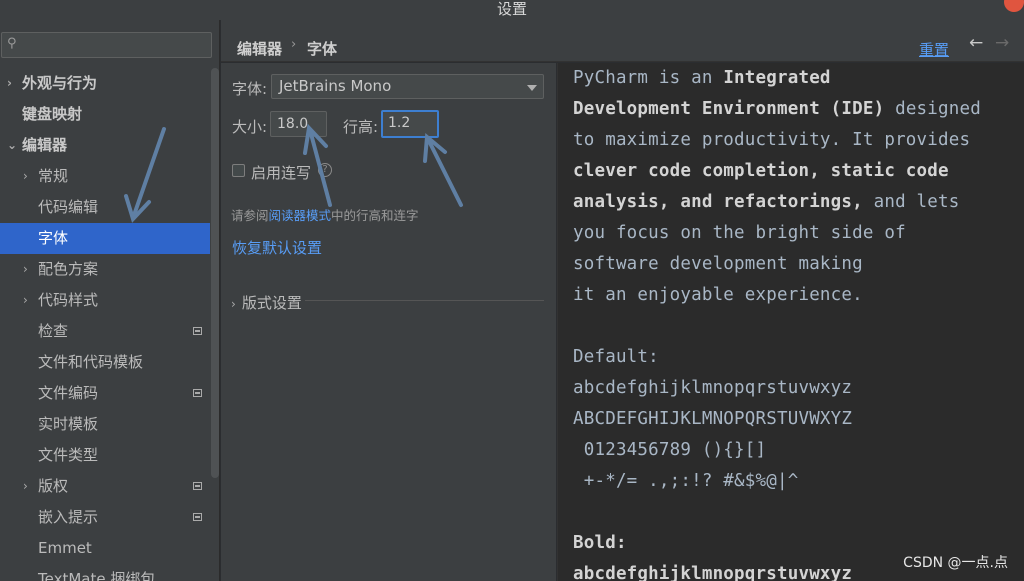 The image size is (1024, 581). I want to click on sidebar-item-label: 编辑器, so click(45, 145).